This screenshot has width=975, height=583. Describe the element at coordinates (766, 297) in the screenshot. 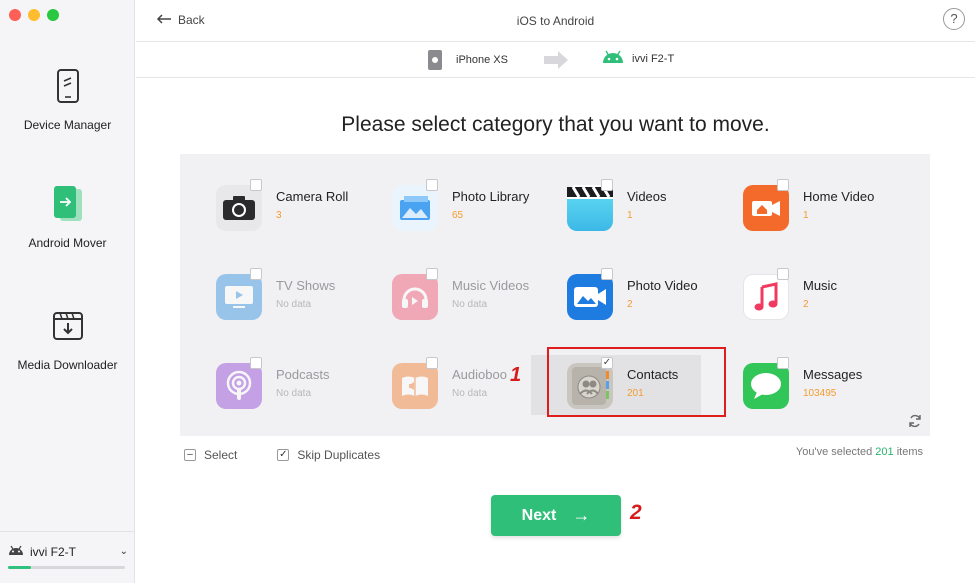

I see `music-note-icon` at that location.